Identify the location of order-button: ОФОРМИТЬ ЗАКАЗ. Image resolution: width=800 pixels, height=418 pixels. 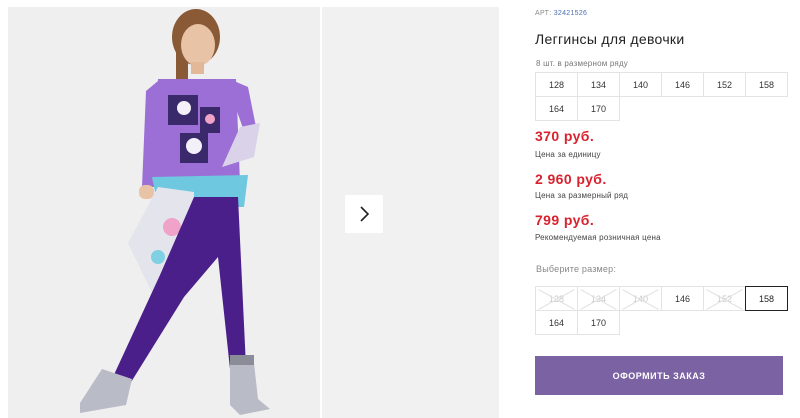
(659, 375).